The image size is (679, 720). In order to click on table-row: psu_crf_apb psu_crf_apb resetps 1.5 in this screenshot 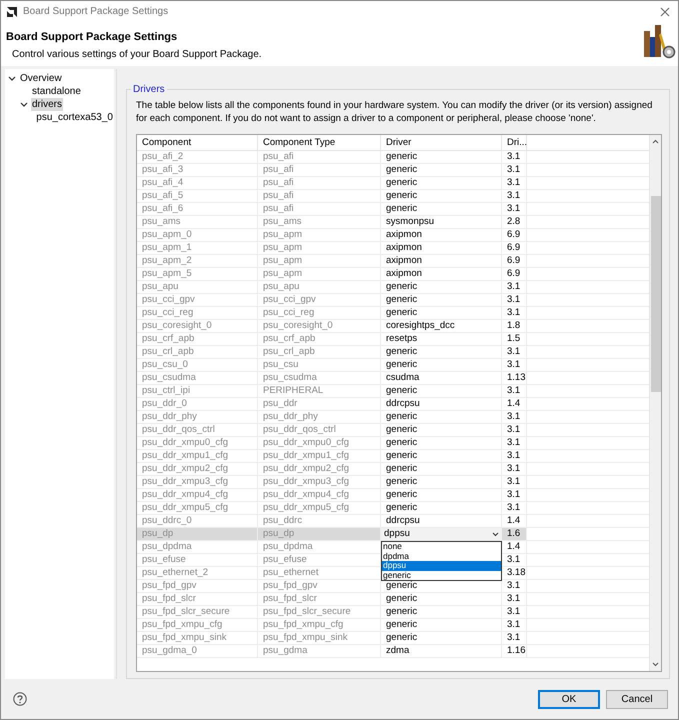, I will do `click(393, 339)`.